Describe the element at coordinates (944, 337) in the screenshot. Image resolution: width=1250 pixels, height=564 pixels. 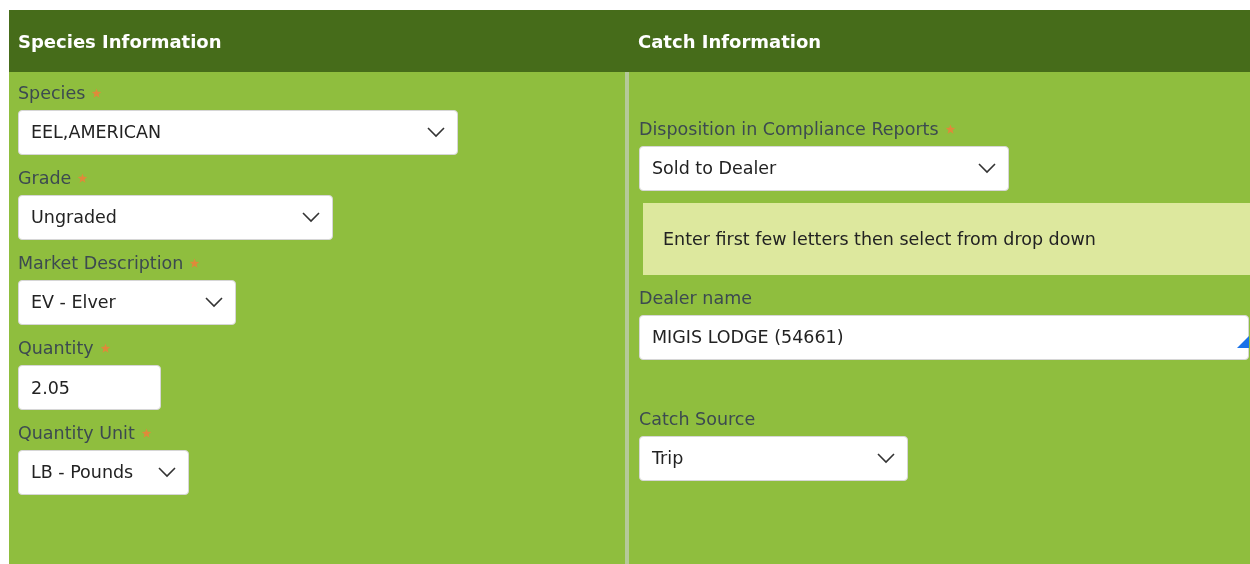
I see `text-area: MIGIS LODGE (54661)` at that location.